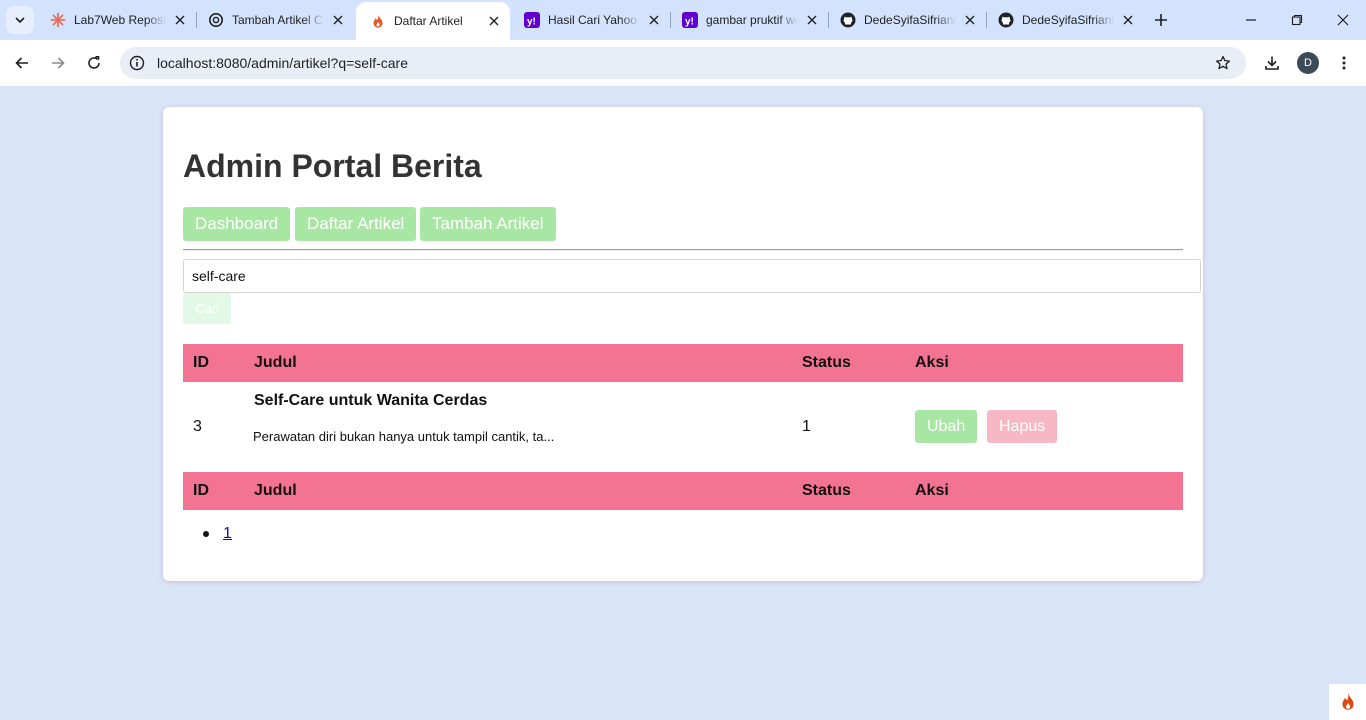 The width and height of the screenshot is (1366, 720). What do you see at coordinates (206, 534) in the screenshot?
I see `list-bullet` at bounding box center [206, 534].